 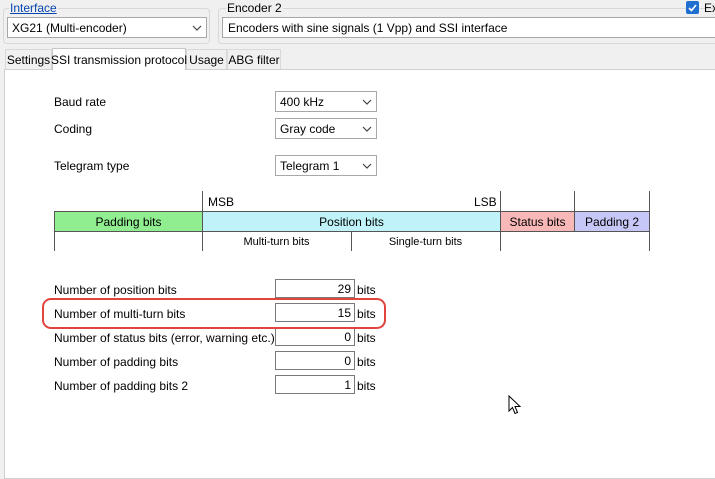 What do you see at coordinates (302, 101) in the screenshot?
I see `baud-rate-value: 400 kHz` at bounding box center [302, 101].